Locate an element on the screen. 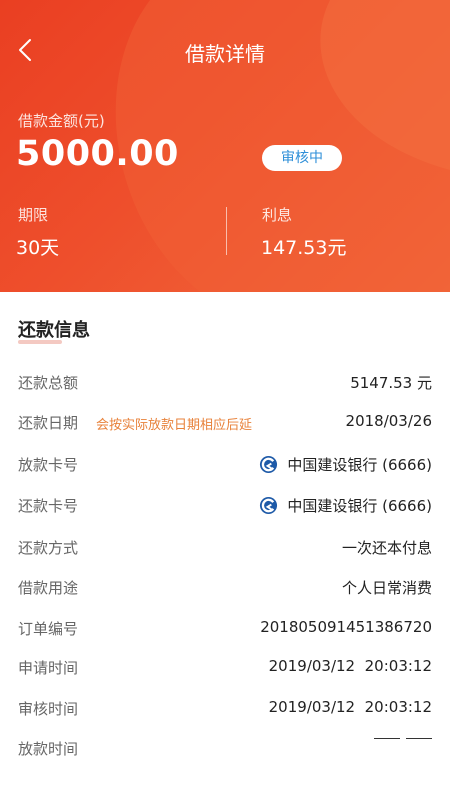 Image resolution: width=450 pixels, height=800 pixels. section-title-repayment: 还款信息 is located at coordinates (54, 330).